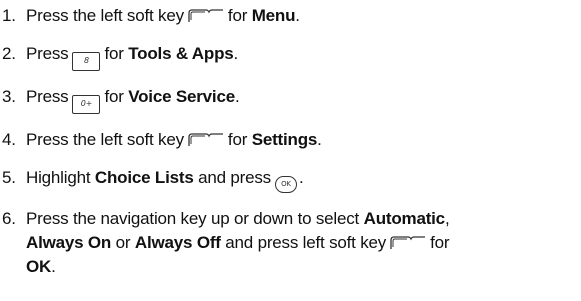  I want to click on ok-key-icon: OK, so click(285, 184).